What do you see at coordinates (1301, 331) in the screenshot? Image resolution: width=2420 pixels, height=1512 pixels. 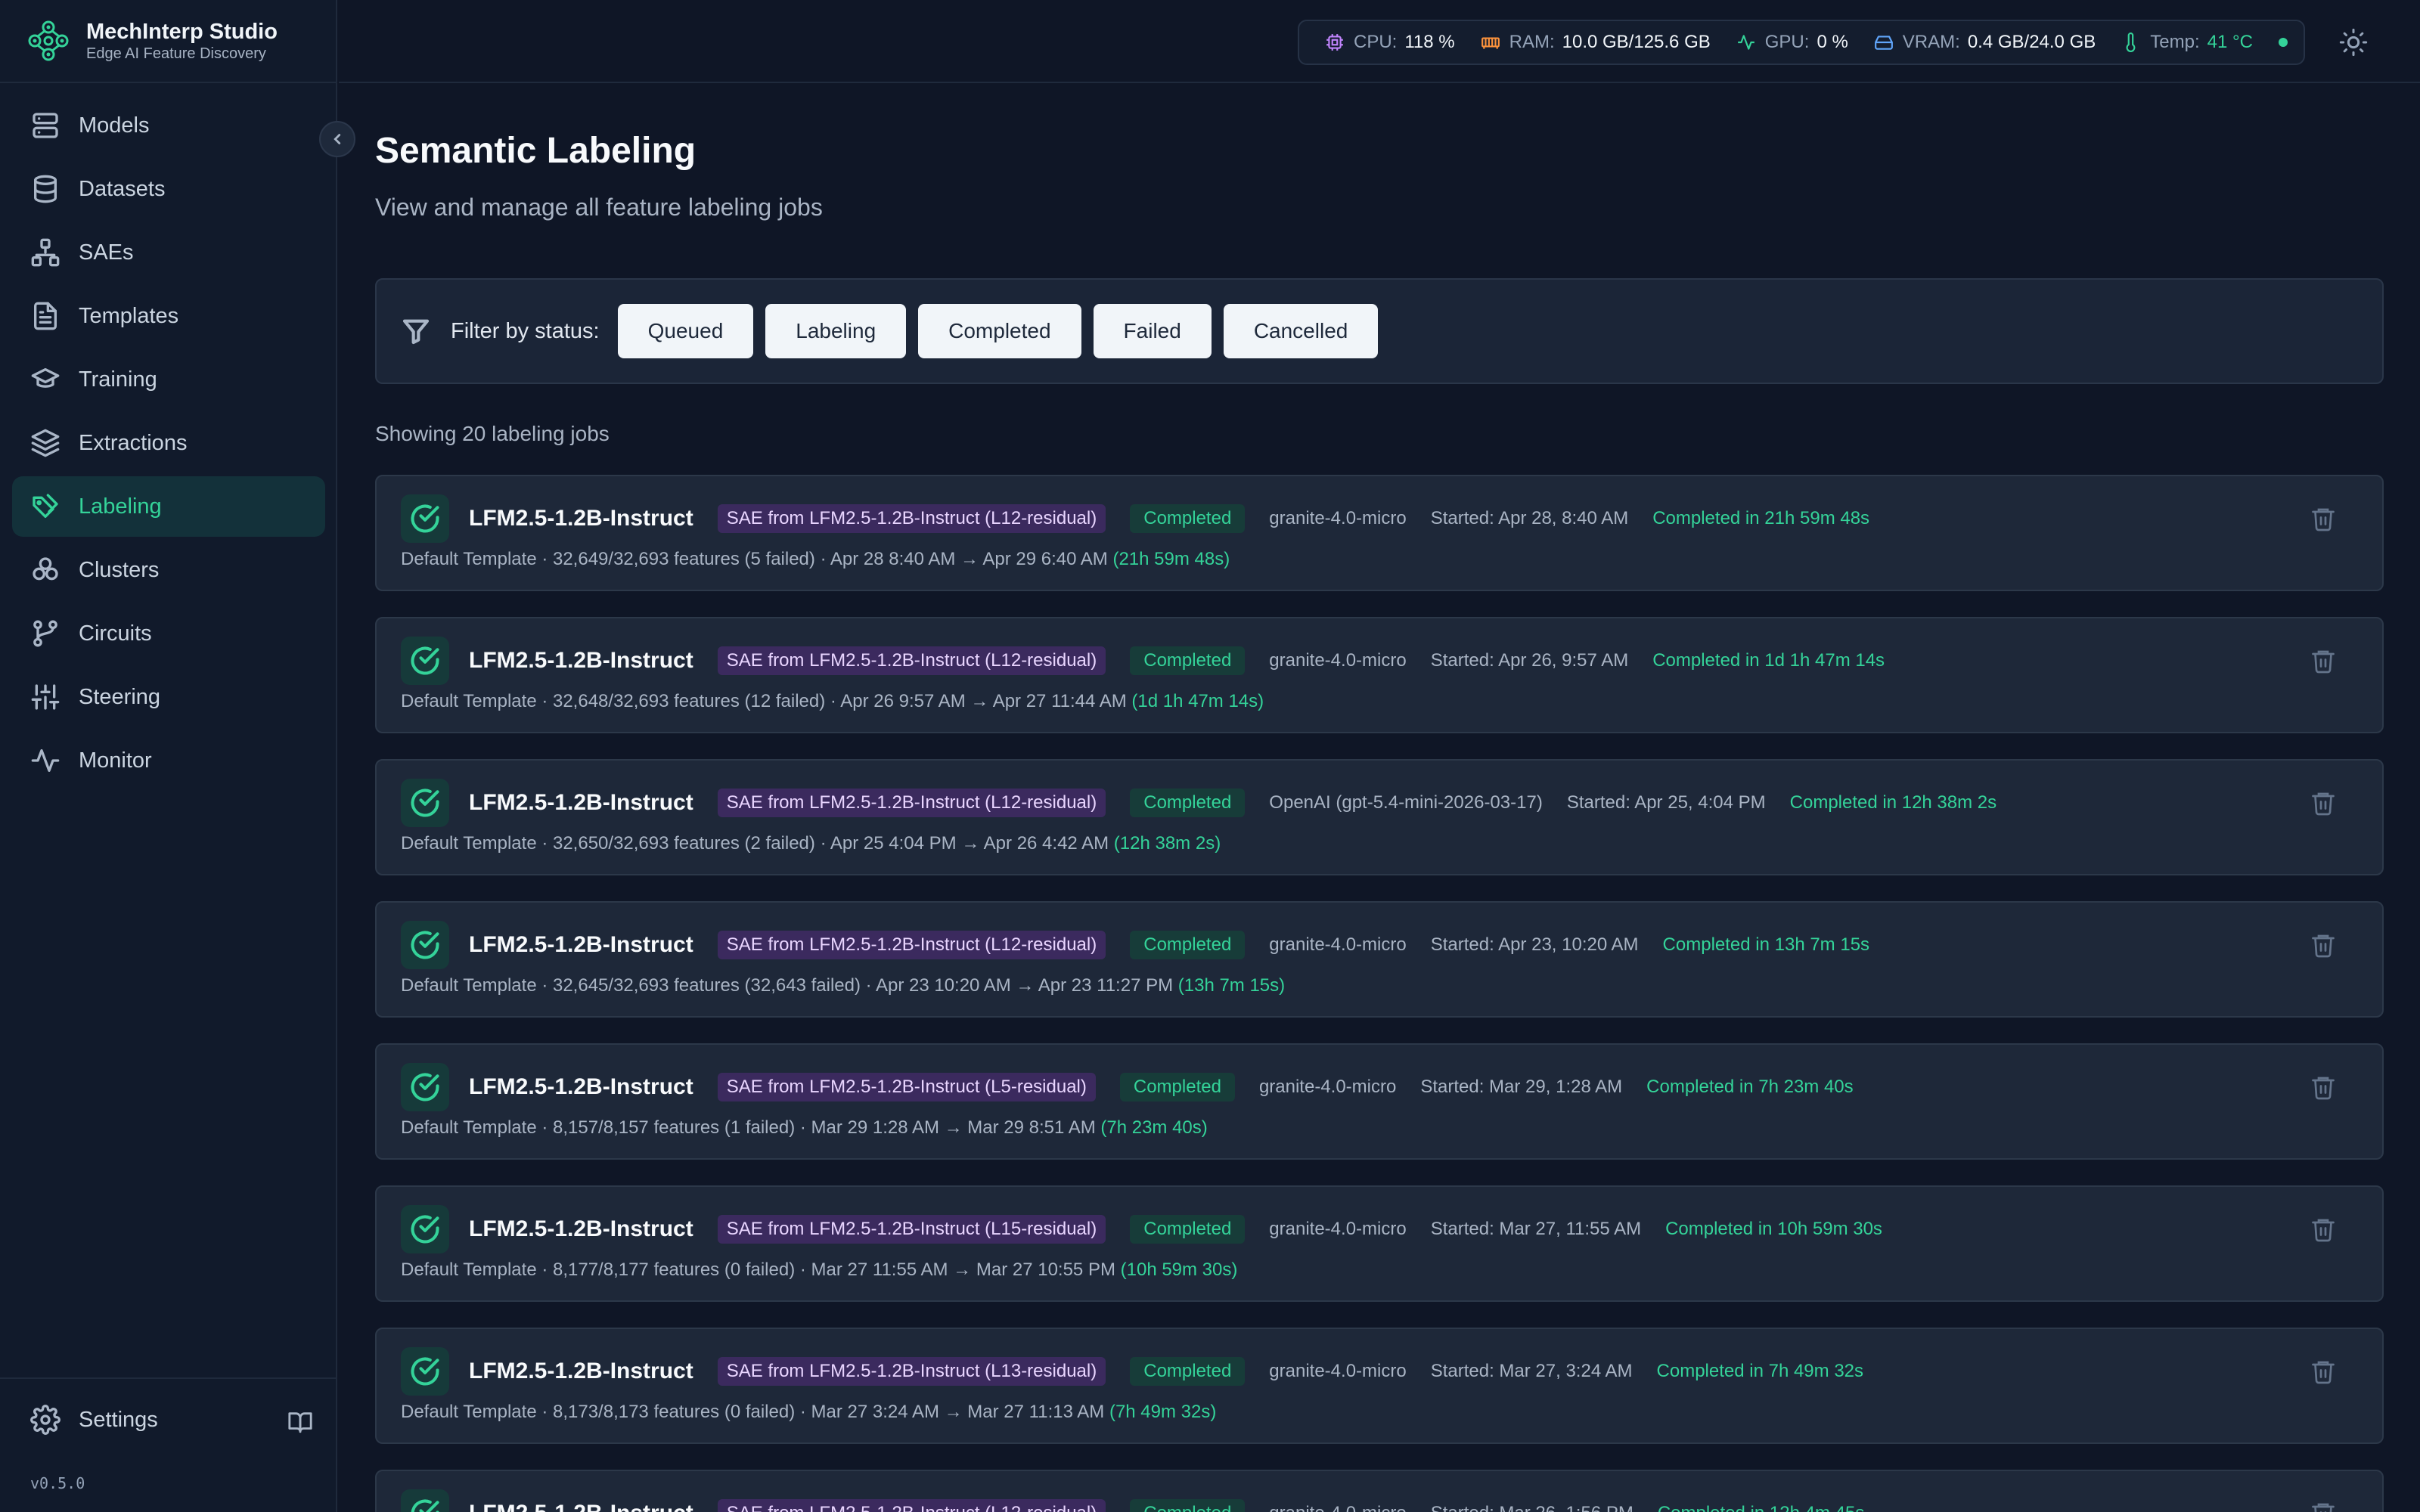 I see `filter-cancelled-button: Cancelled` at bounding box center [1301, 331].